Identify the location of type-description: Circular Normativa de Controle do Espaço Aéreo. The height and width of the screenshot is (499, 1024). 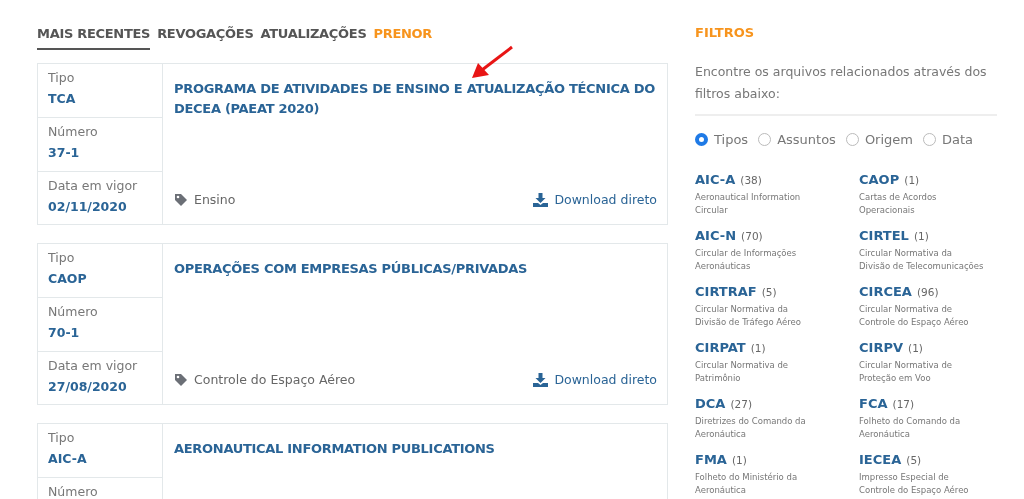
(914, 316).